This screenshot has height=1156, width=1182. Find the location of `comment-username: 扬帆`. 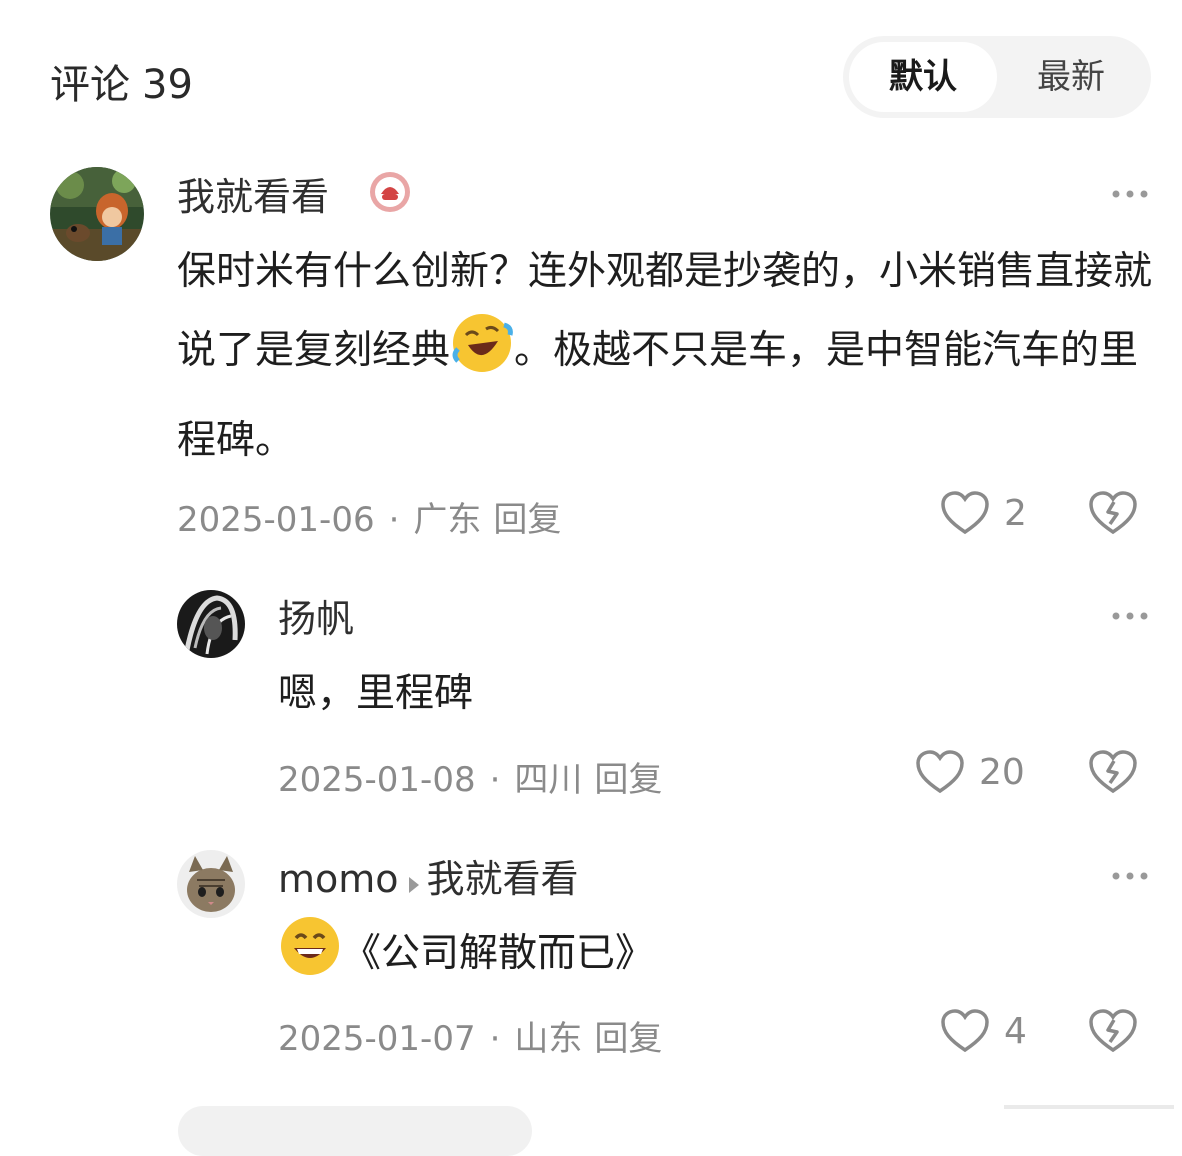

comment-username: 扬帆 is located at coordinates (316, 615).